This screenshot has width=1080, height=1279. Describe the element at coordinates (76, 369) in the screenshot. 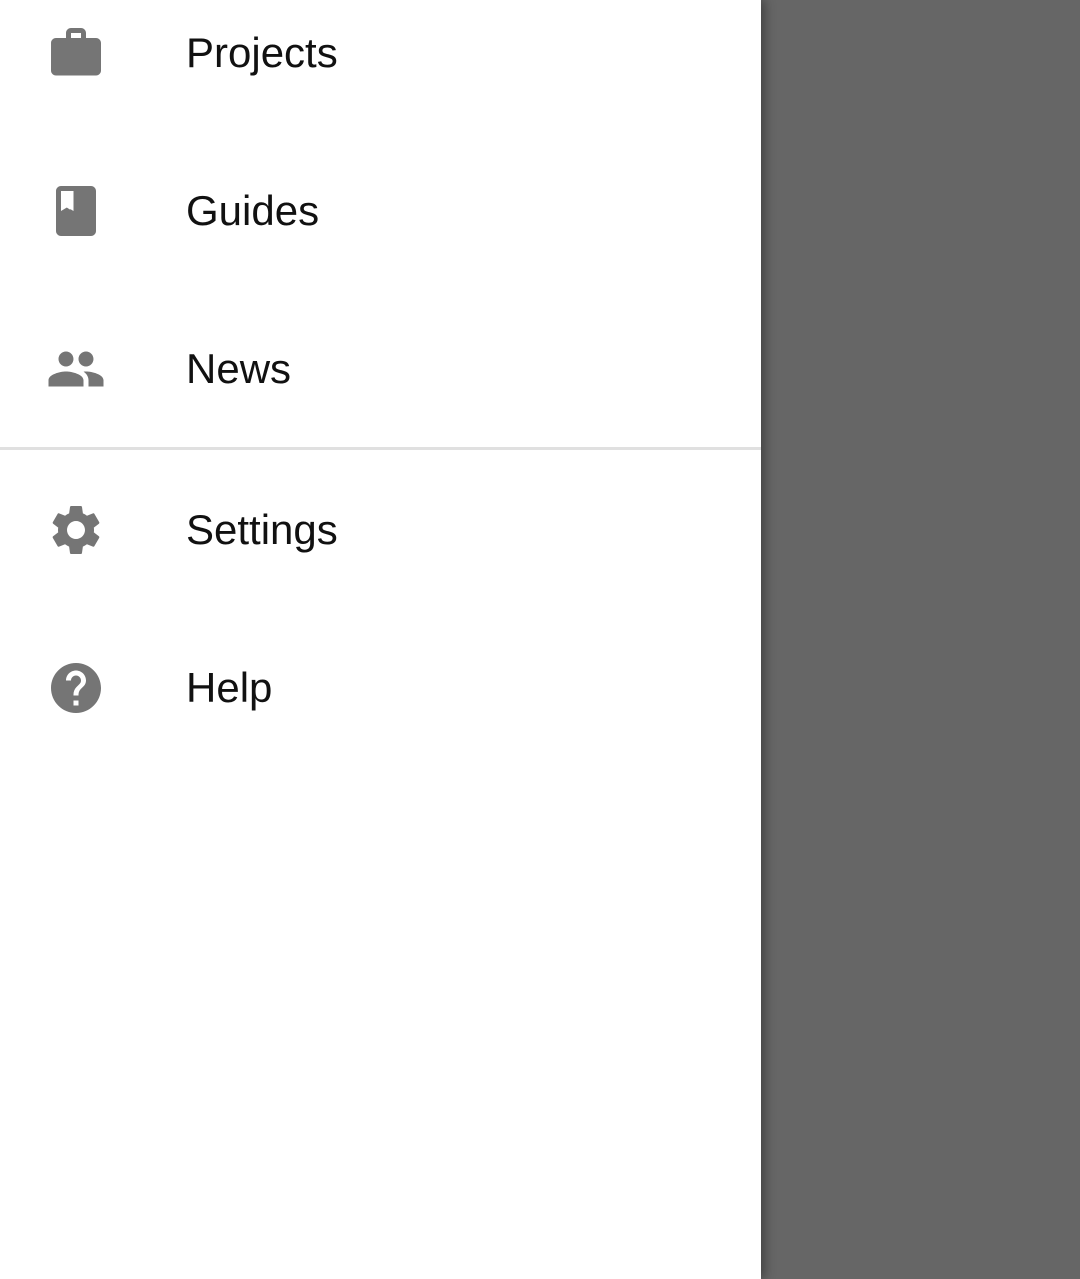

I see `people-icon` at that location.